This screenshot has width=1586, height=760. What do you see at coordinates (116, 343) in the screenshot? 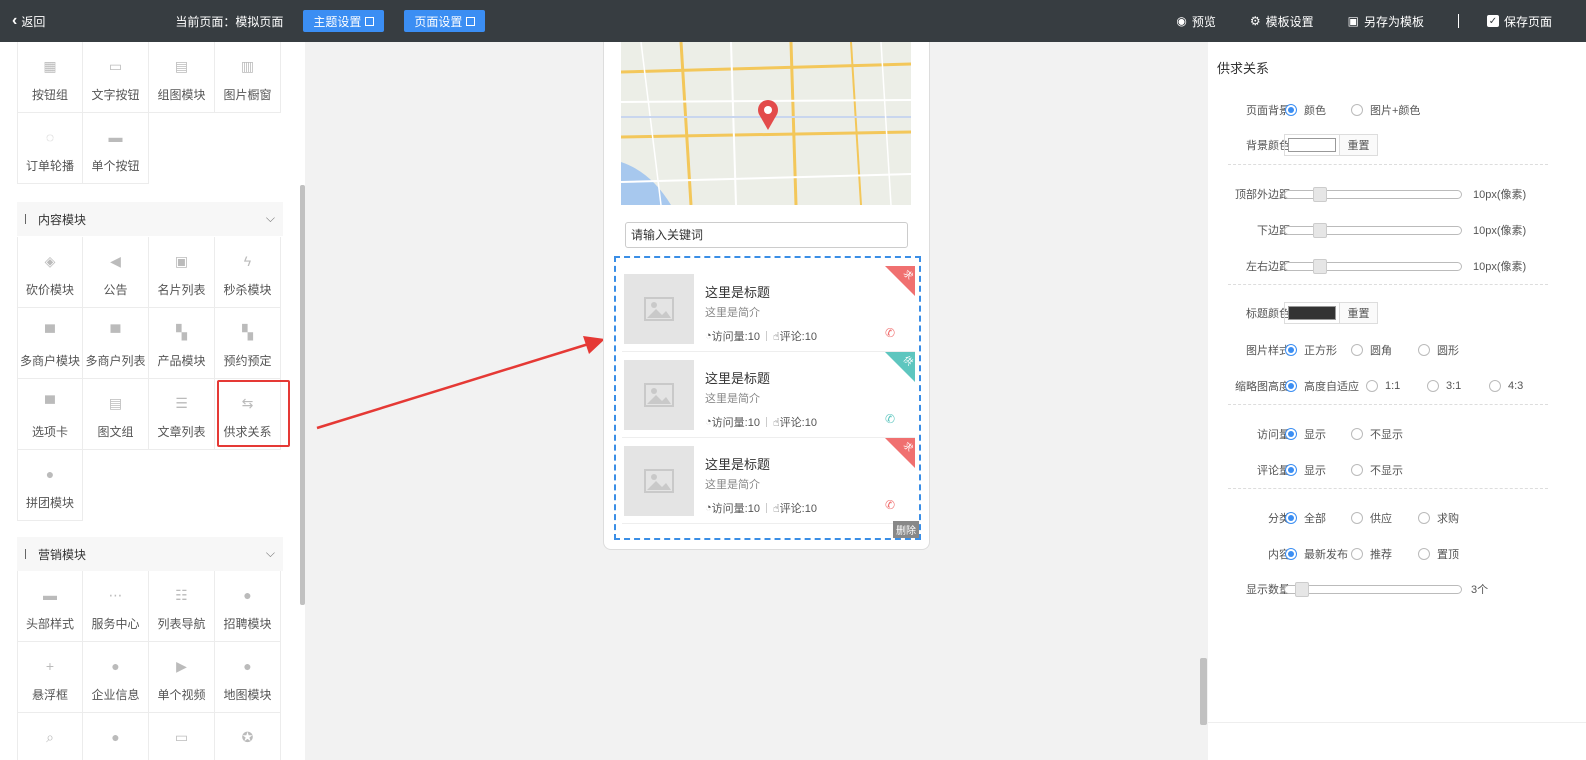
I see `module-multi-merchant-list: ▀ 多商户列表` at bounding box center [116, 343].